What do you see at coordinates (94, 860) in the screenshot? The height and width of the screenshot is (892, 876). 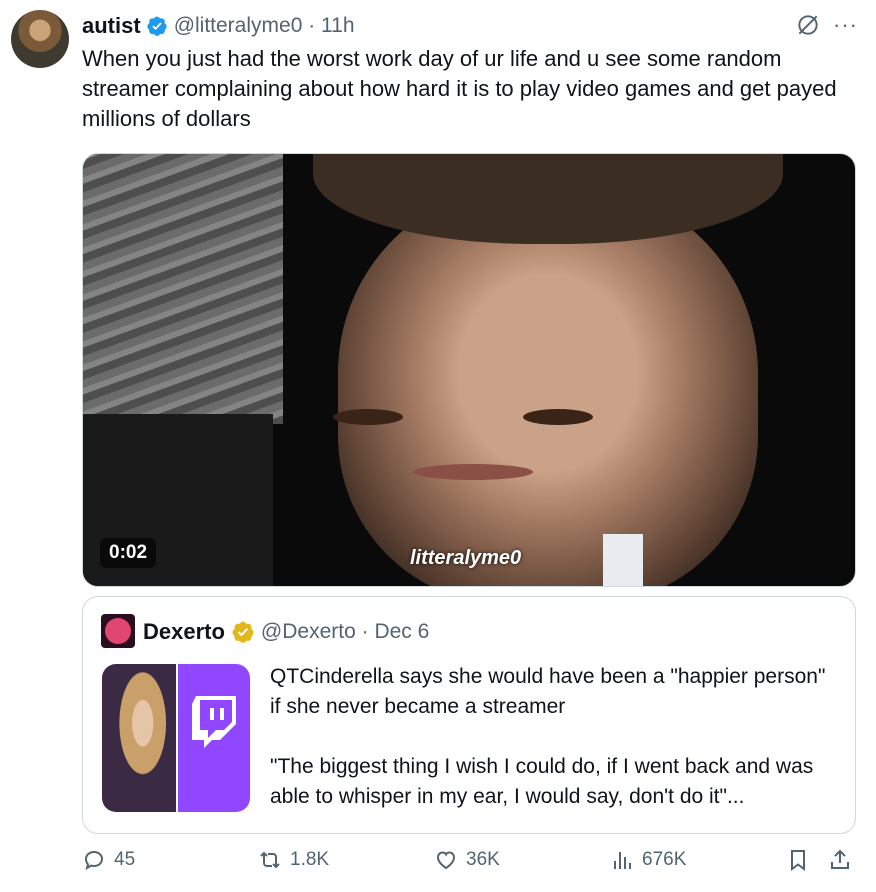 I see `reply-icon` at bounding box center [94, 860].